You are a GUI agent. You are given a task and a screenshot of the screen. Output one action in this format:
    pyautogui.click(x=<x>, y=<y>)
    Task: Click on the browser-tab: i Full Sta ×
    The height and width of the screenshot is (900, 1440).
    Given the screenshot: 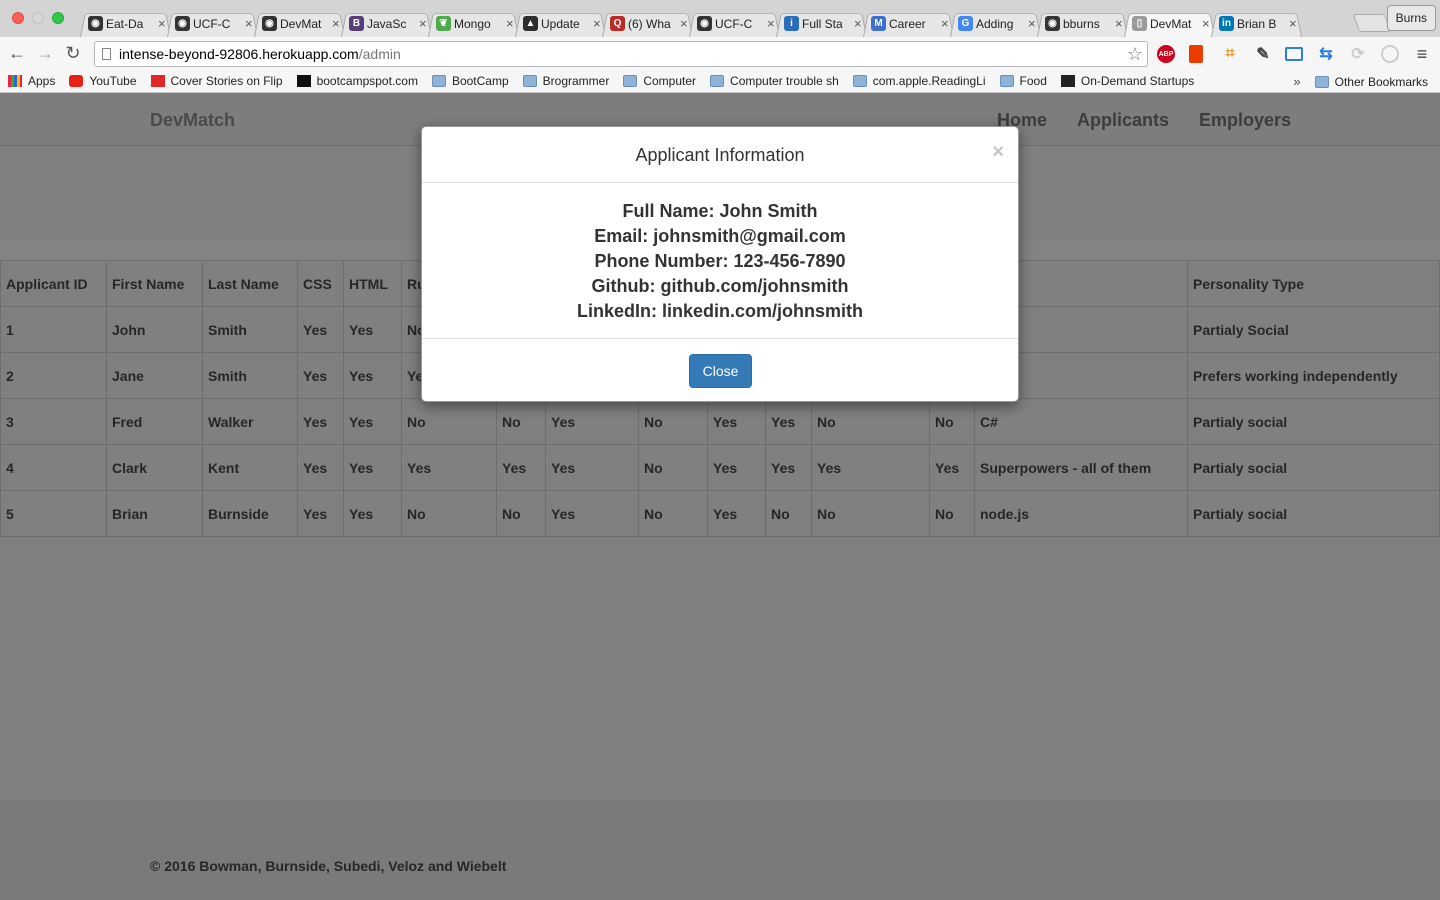 What is the action you would take?
    pyautogui.click(x=821, y=23)
    